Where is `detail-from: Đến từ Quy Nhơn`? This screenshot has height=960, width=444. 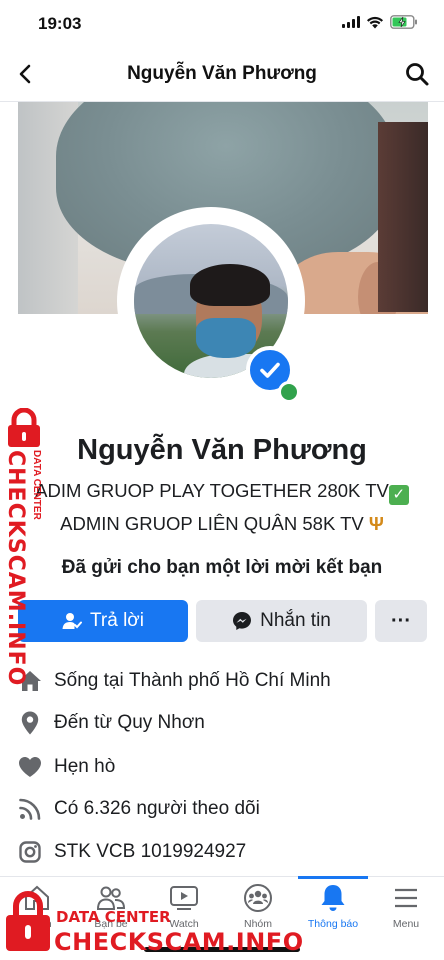
detail-from: Đến từ Quy Nhơn is located at coordinates (111, 723).